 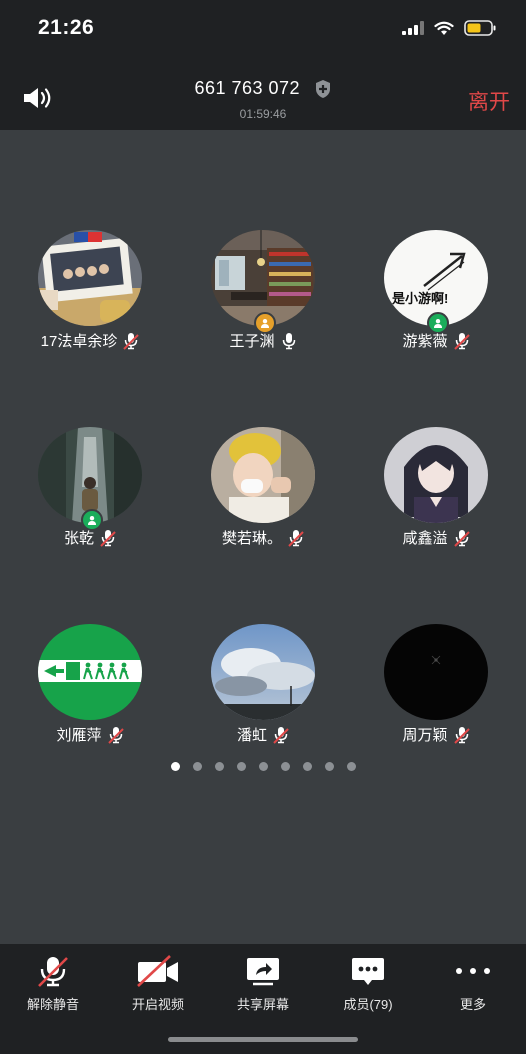 I want to click on mic-on-icon, so click(x=288, y=340).